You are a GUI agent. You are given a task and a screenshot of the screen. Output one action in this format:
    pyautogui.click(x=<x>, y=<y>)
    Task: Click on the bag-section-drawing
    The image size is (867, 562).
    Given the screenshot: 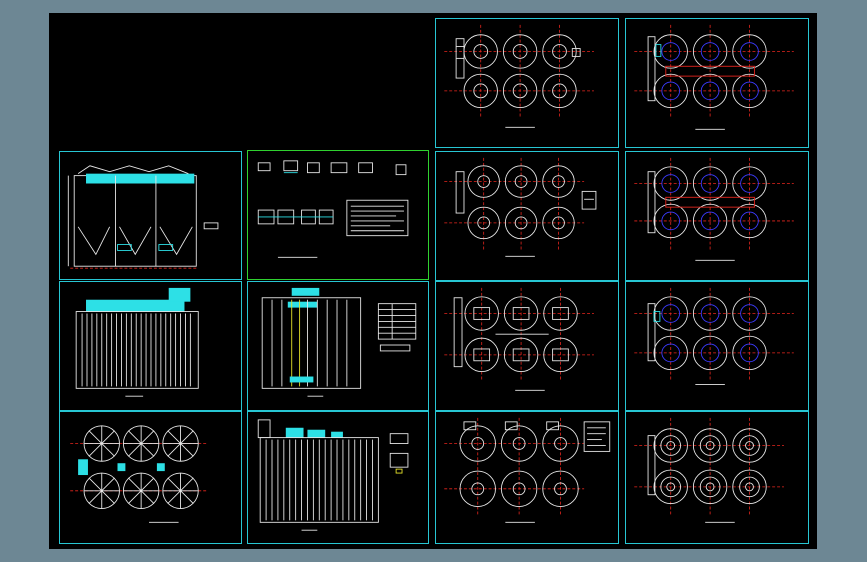 What is the action you would take?
    pyautogui.click(x=339, y=342)
    